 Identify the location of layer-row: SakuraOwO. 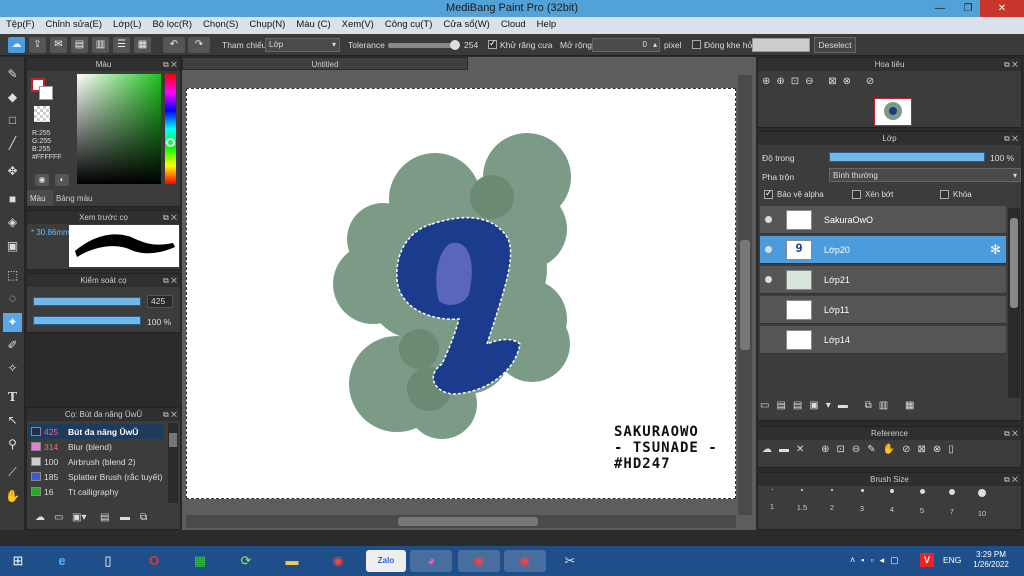
(883, 220).